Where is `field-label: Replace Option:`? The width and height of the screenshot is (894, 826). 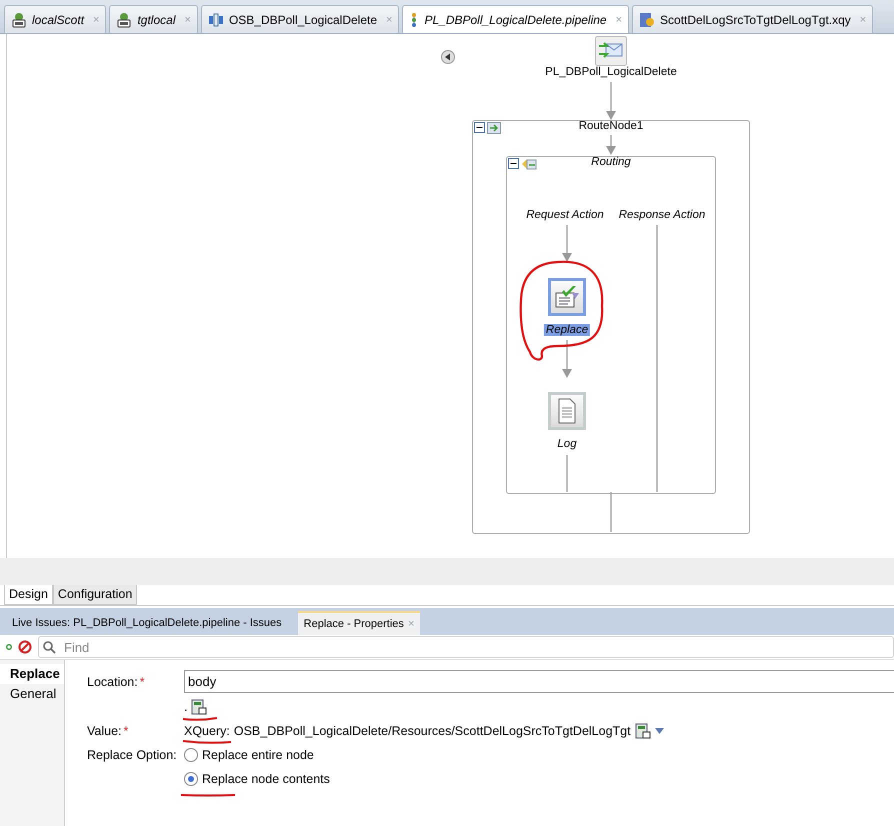
field-label: Replace Option: is located at coordinates (132, 755).